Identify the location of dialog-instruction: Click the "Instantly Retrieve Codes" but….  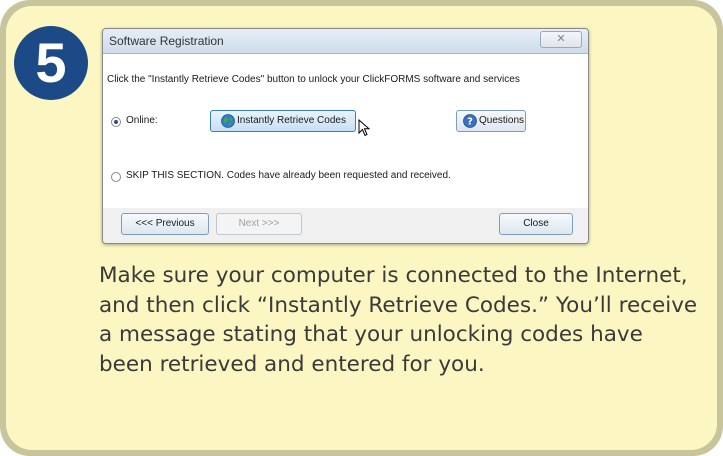
(313, 79).